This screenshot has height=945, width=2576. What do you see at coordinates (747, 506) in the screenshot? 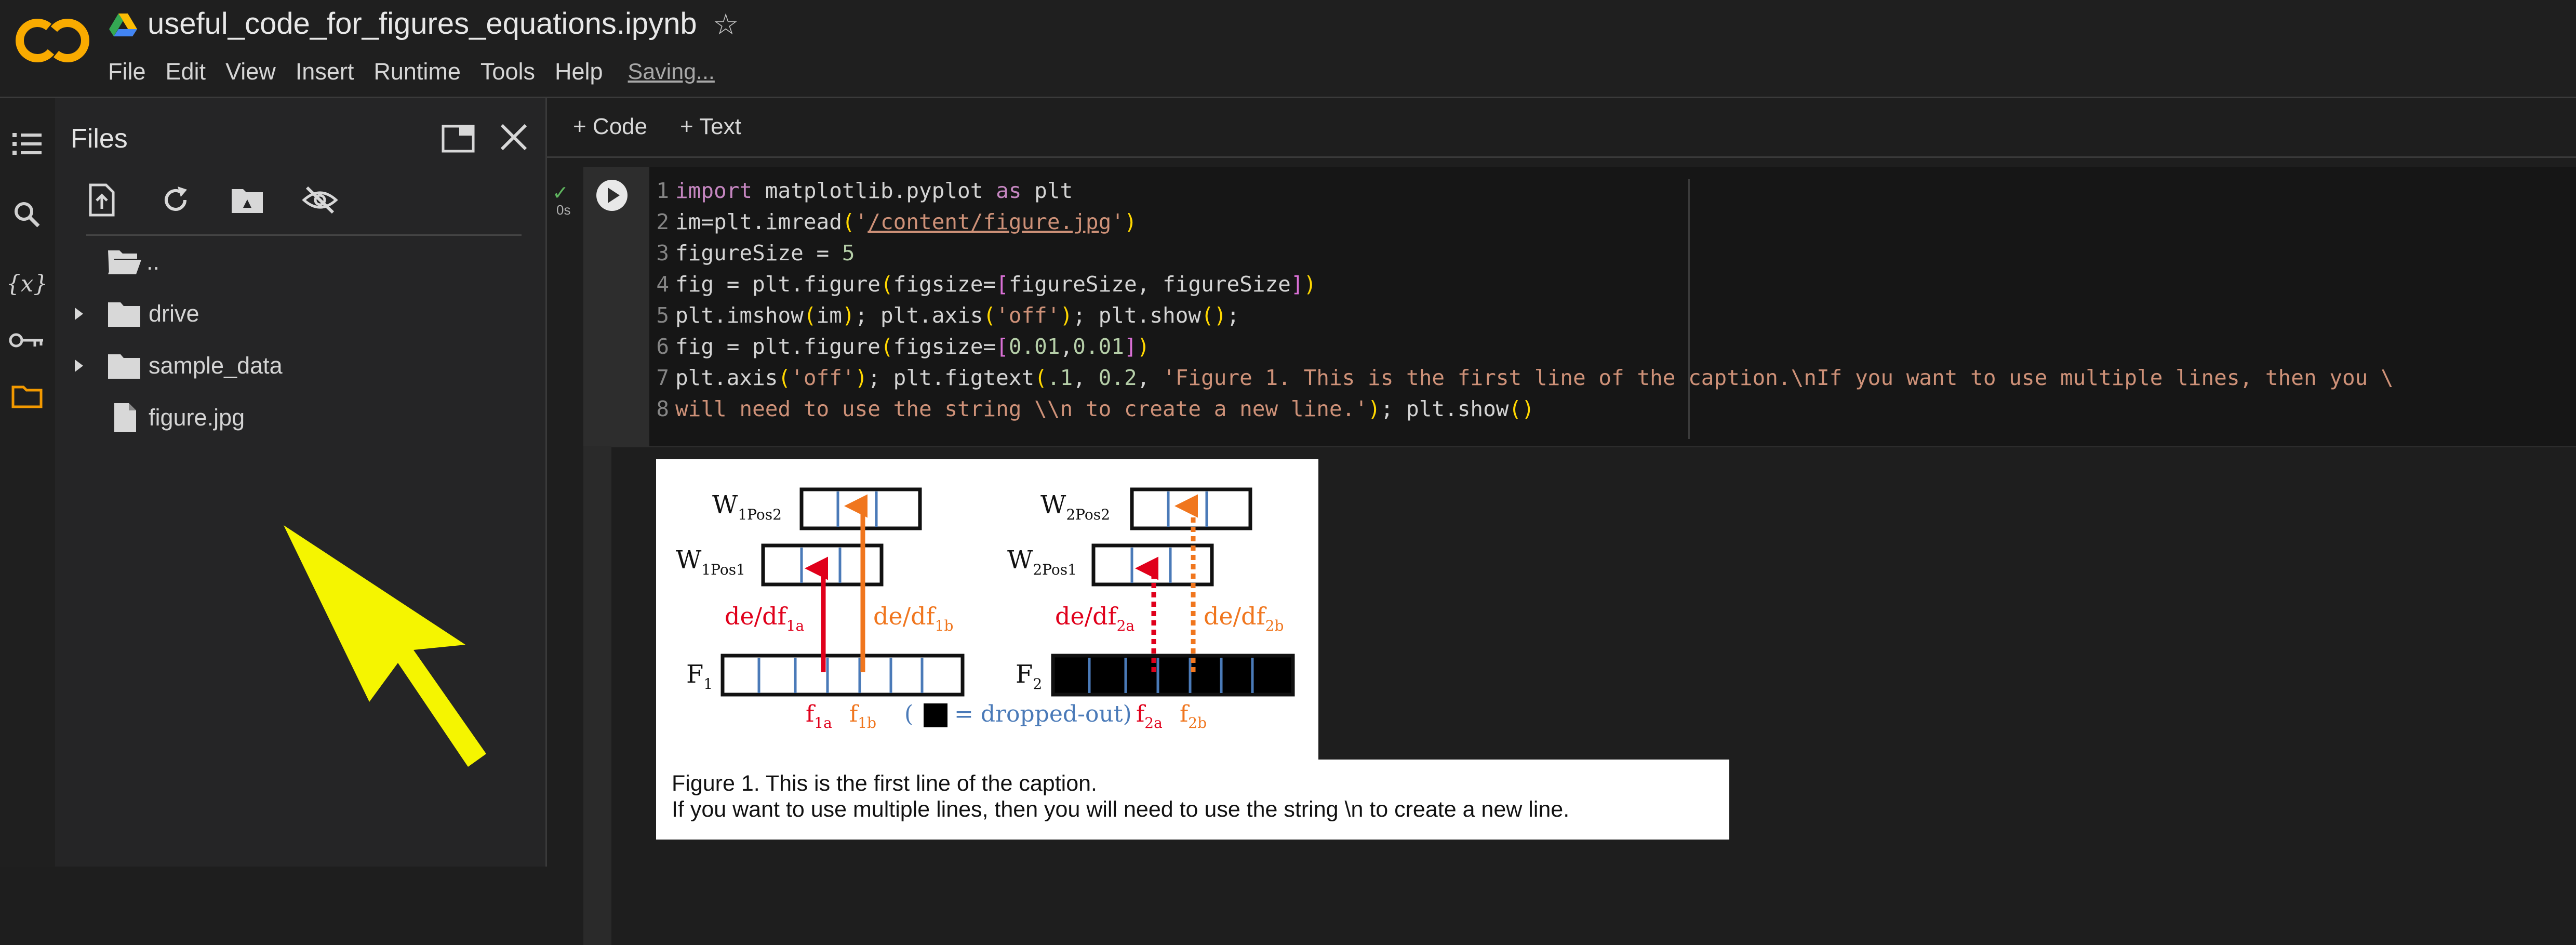
I see `svg-text: W1Pos2` at bounding box center [747, 506].